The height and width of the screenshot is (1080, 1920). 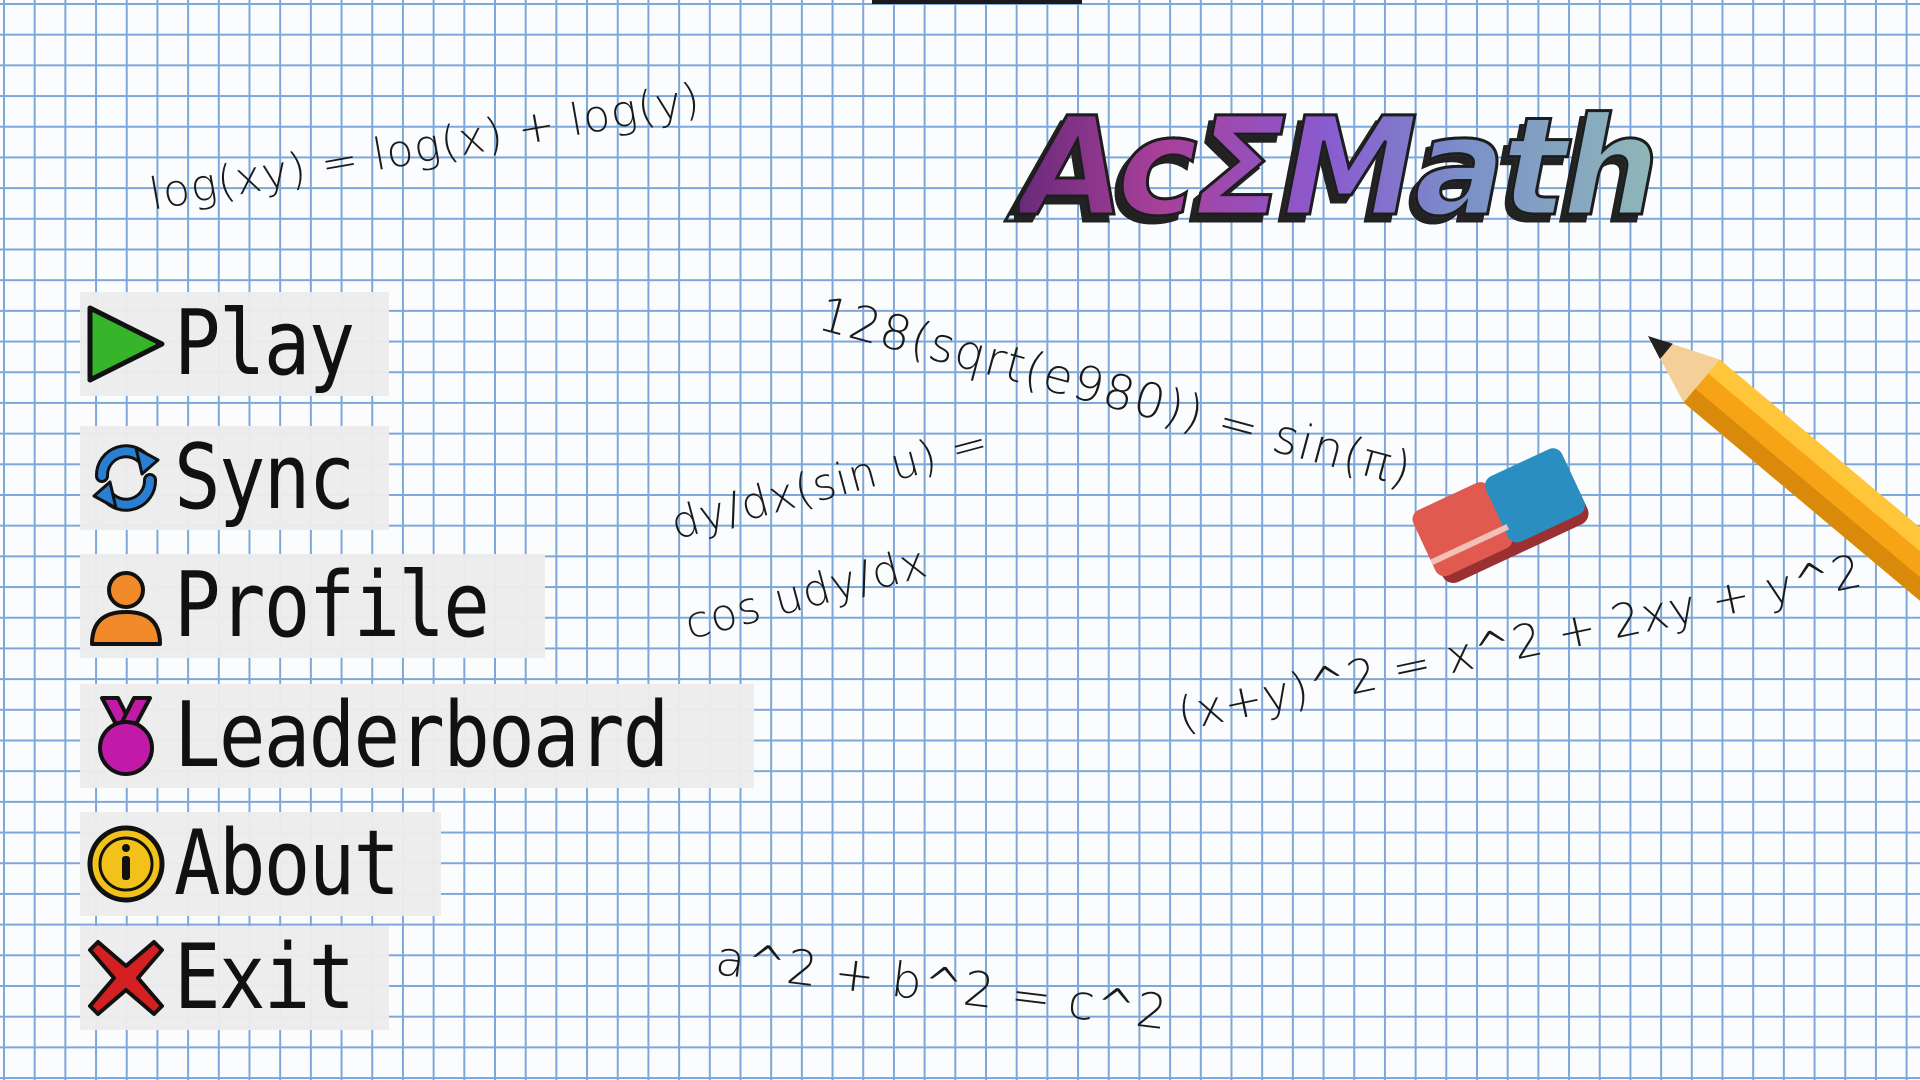 I want to click on menu-play-button: Play, so click(x=234, y=344).